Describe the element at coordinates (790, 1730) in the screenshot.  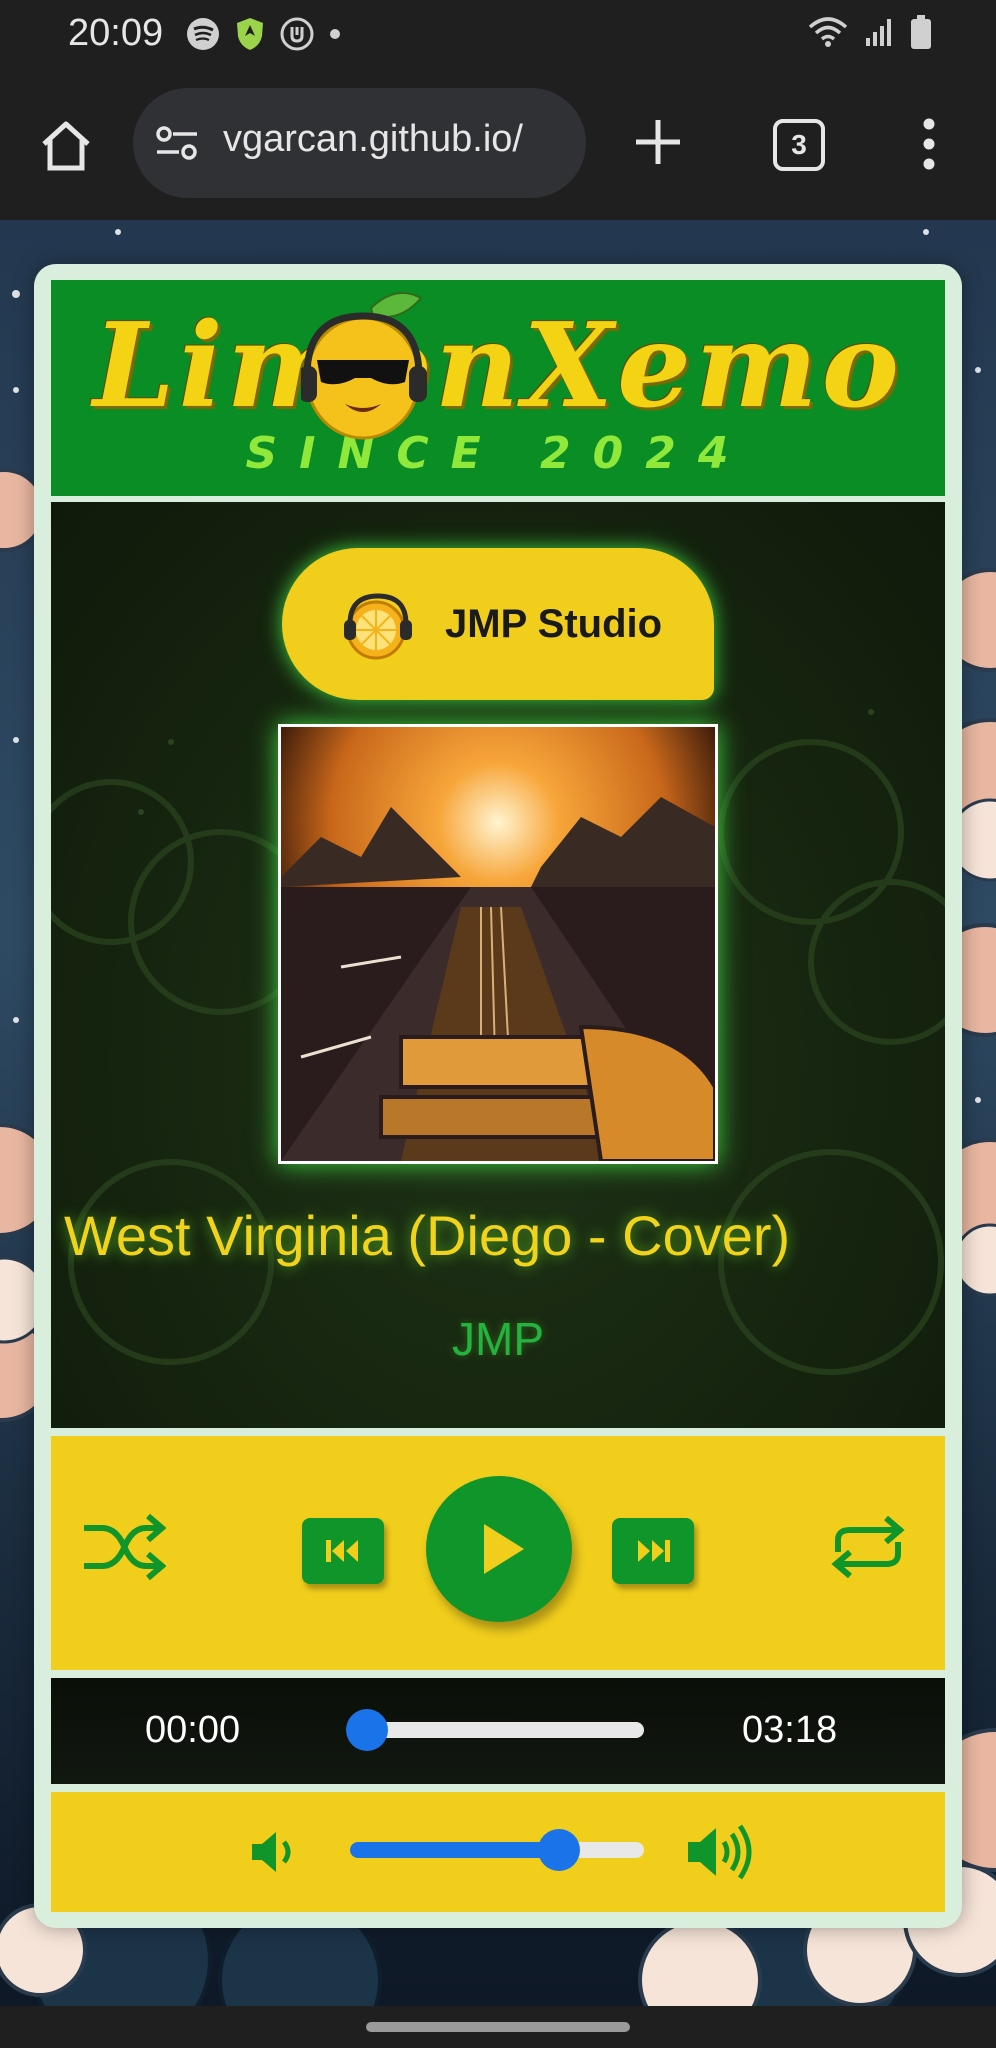
I see `total-time: 03:18` at that location.